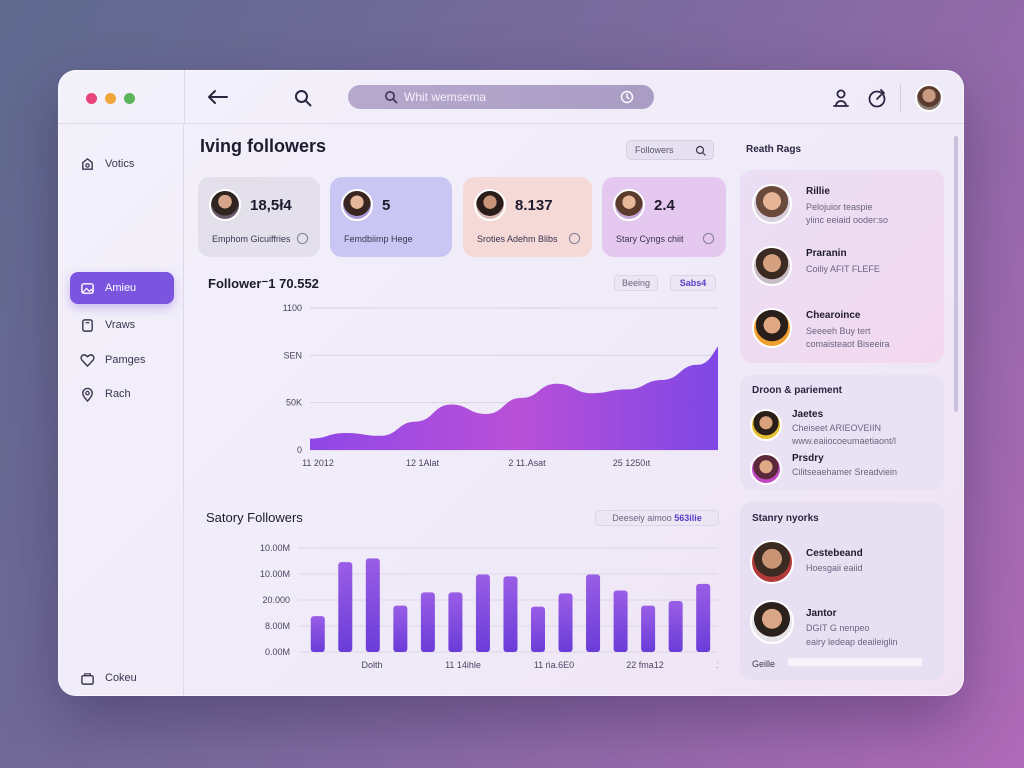  What do you see at coordinates (463, 665) in the screenshot?
I see `x-tick-label: 11 14ihle` at bounding box center [463, 665].